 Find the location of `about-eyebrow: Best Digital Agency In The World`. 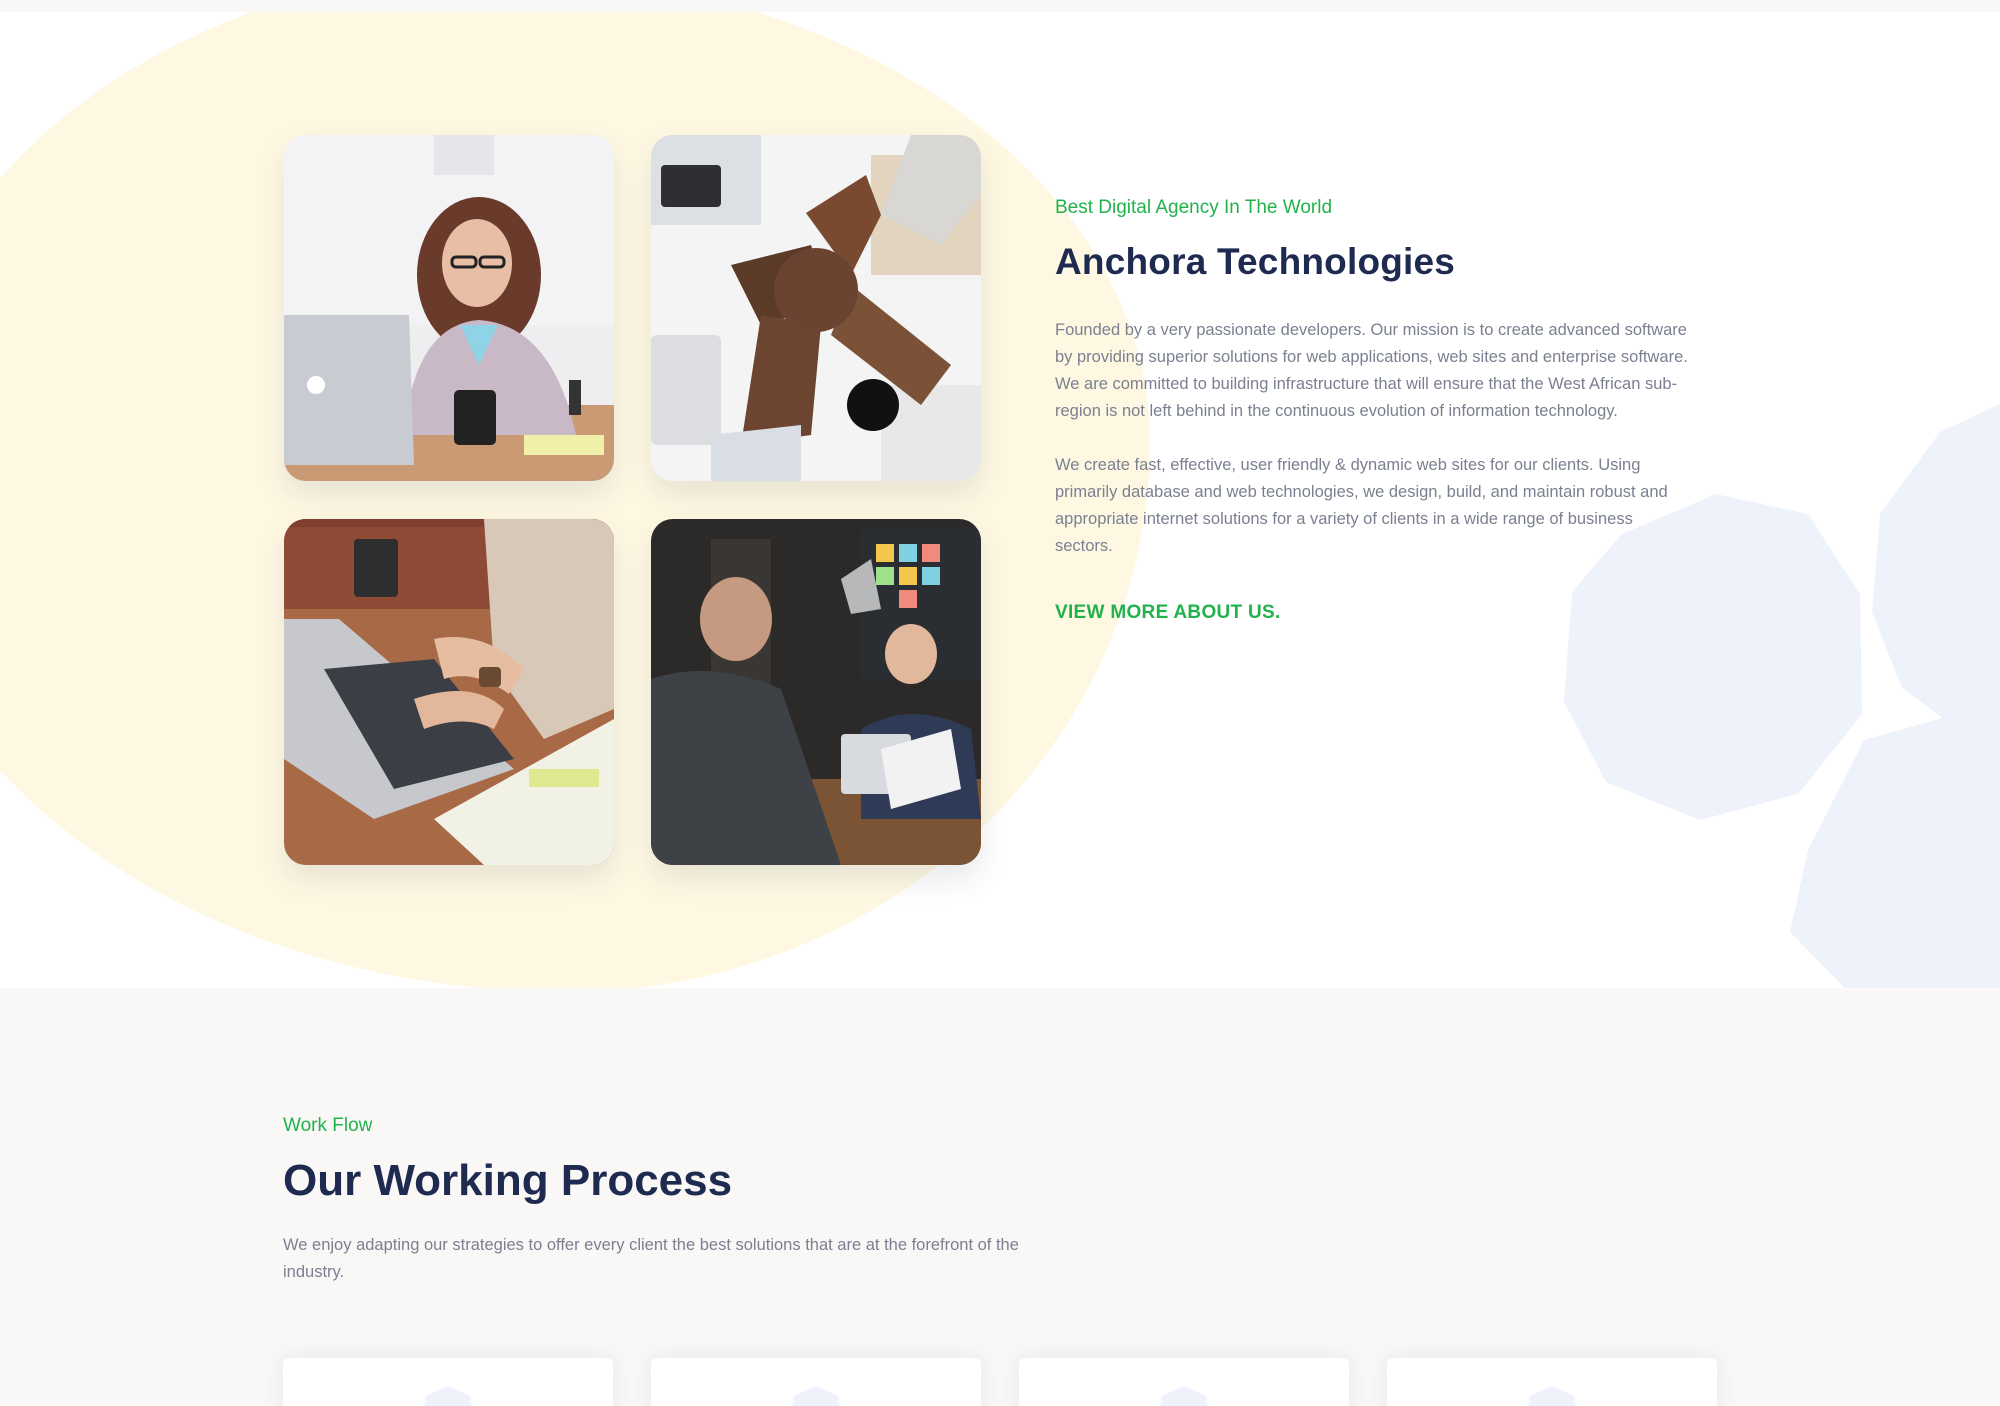

about-eyebrow: Best Digital Agency In The World is located at coordinates (1194, 207).